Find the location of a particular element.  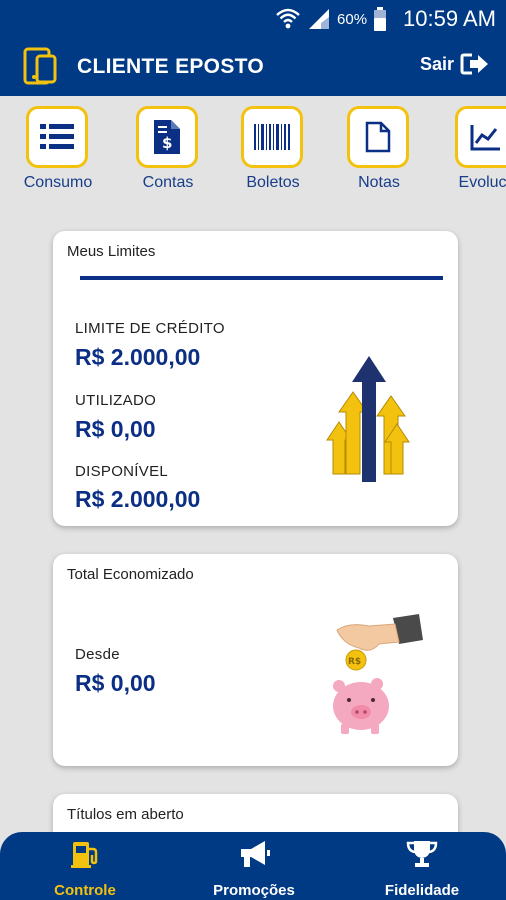

fuel-pump-icon is located at coordinates (84, 855).